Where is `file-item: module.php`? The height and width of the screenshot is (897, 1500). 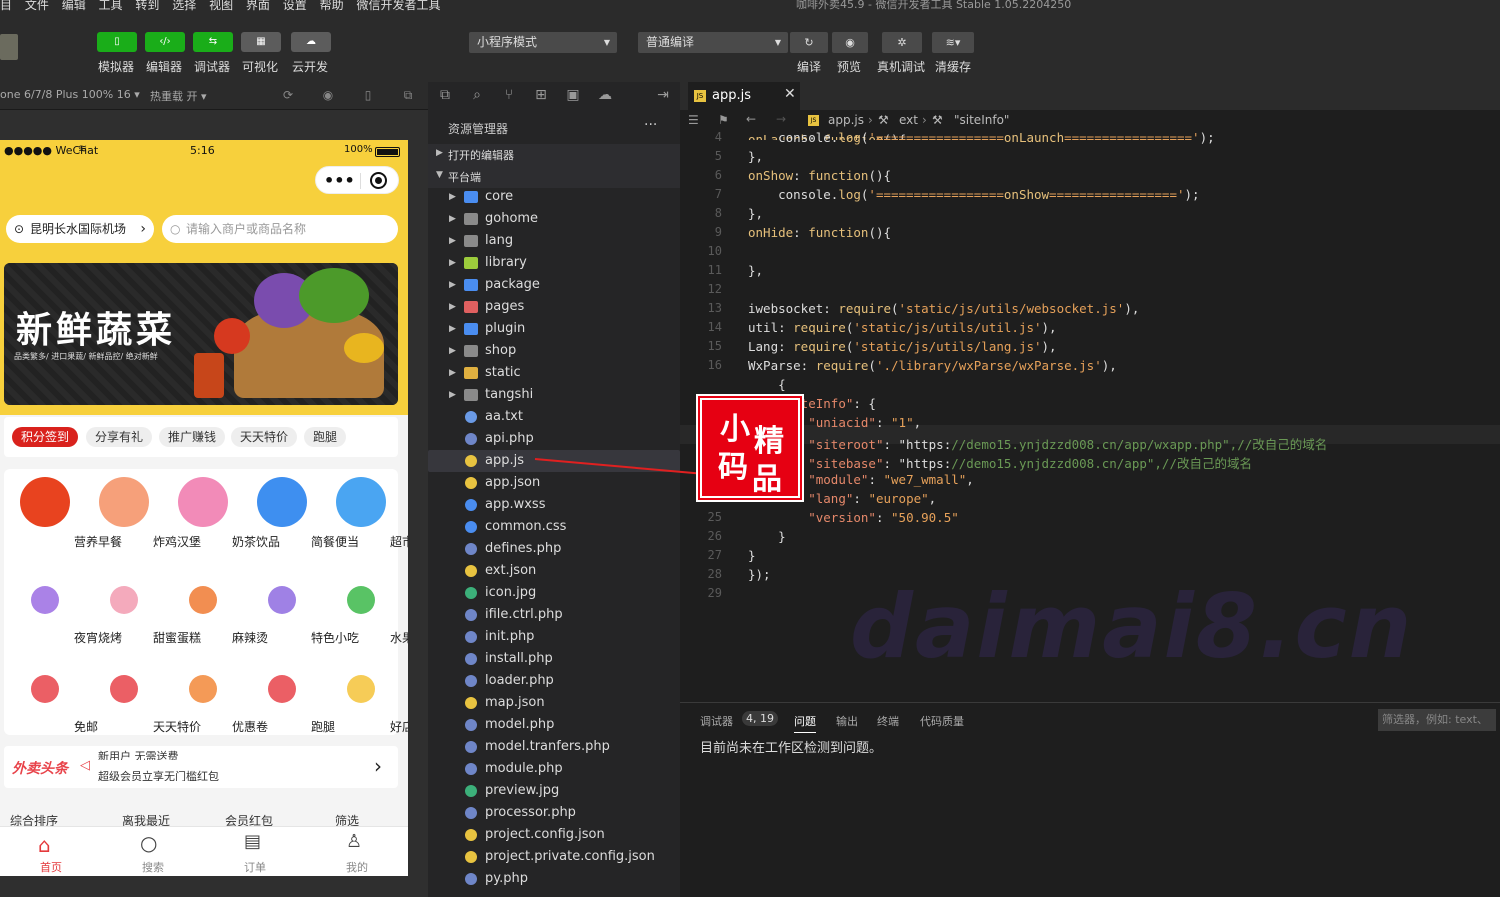
file-item: module.php is located at coordinates (554, 769).